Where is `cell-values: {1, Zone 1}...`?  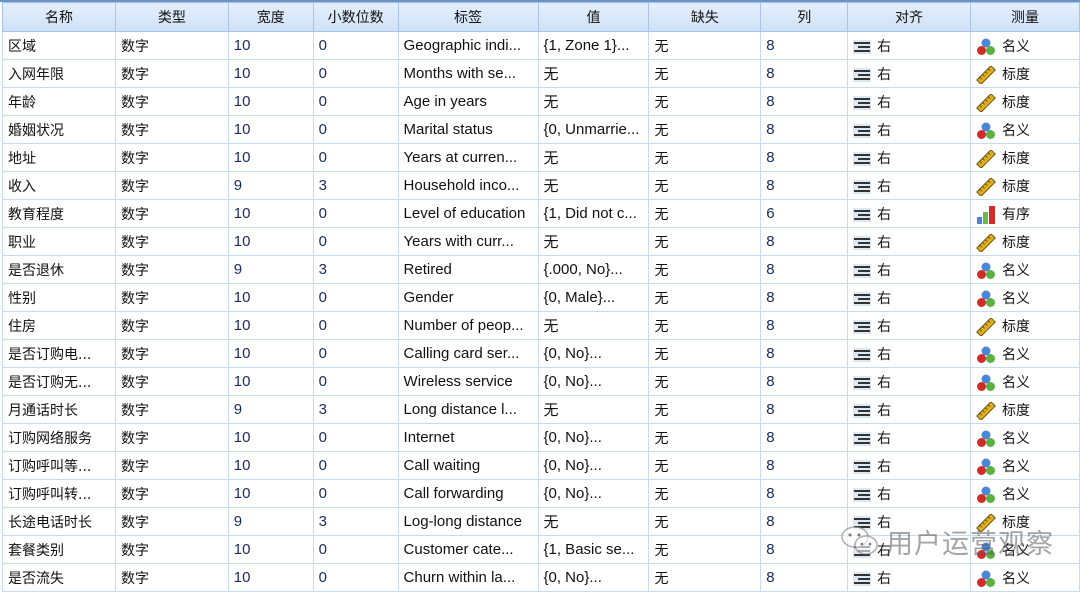 cell-values: {1, Zone 1}... is located at coordinates (593, 45).